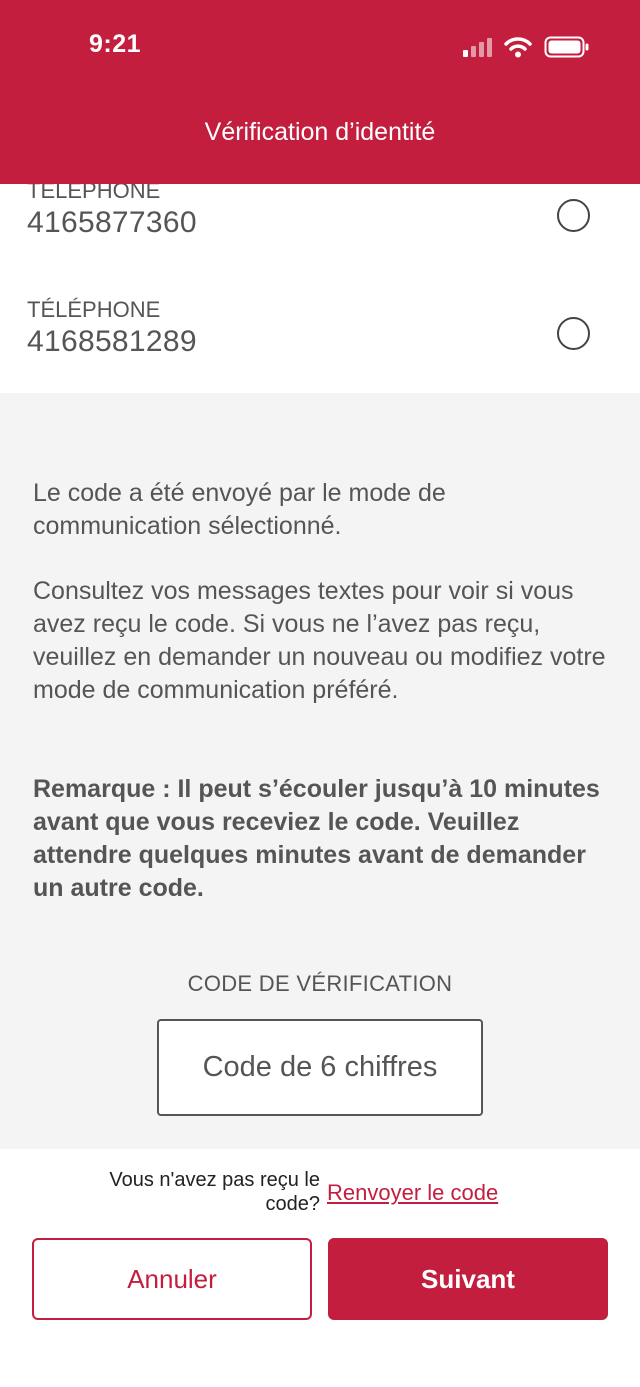  What do you see at coordinates (115, 44) in the screenshot?
I see `status-time: 9:21` at bounding box center [115, 44].